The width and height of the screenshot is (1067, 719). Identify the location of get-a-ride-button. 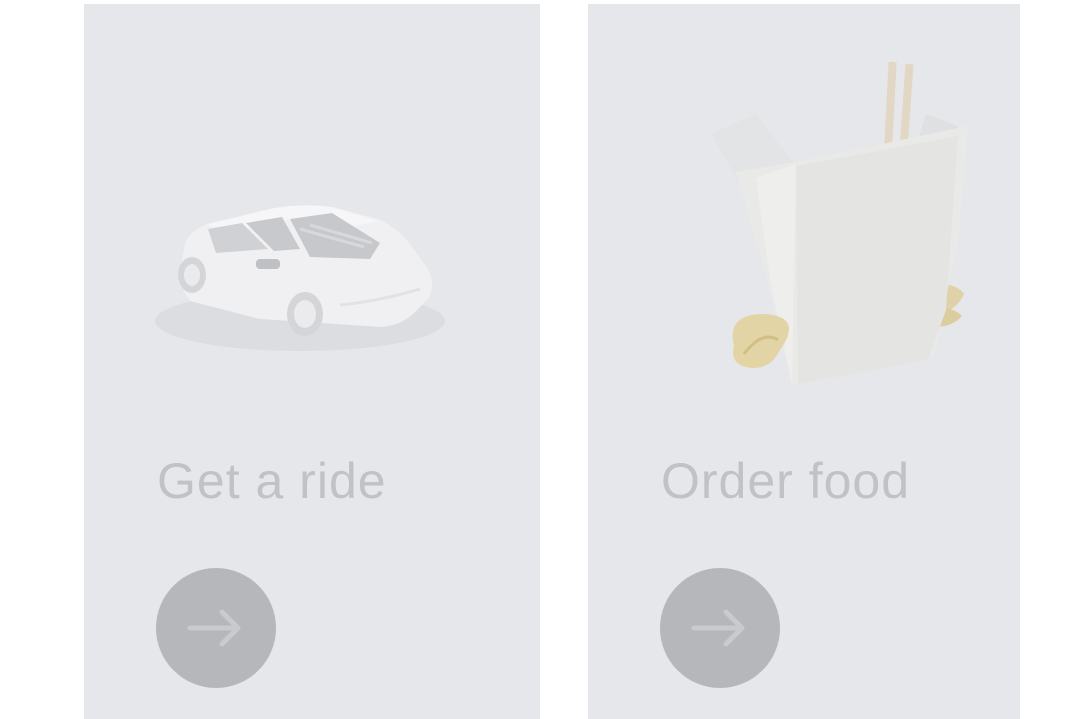
(216, 628).